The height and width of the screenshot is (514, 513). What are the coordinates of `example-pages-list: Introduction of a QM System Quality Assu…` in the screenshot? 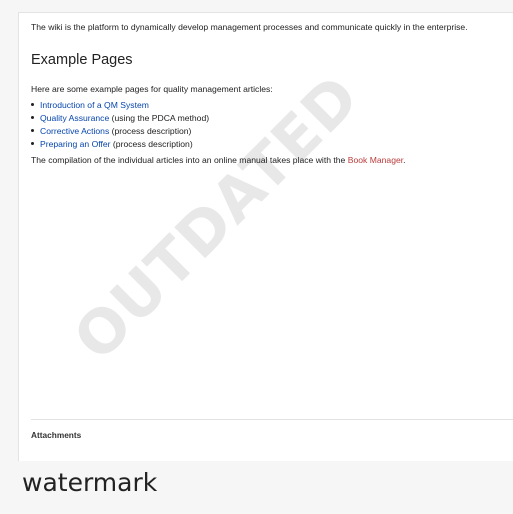 It's located at (120, 125).